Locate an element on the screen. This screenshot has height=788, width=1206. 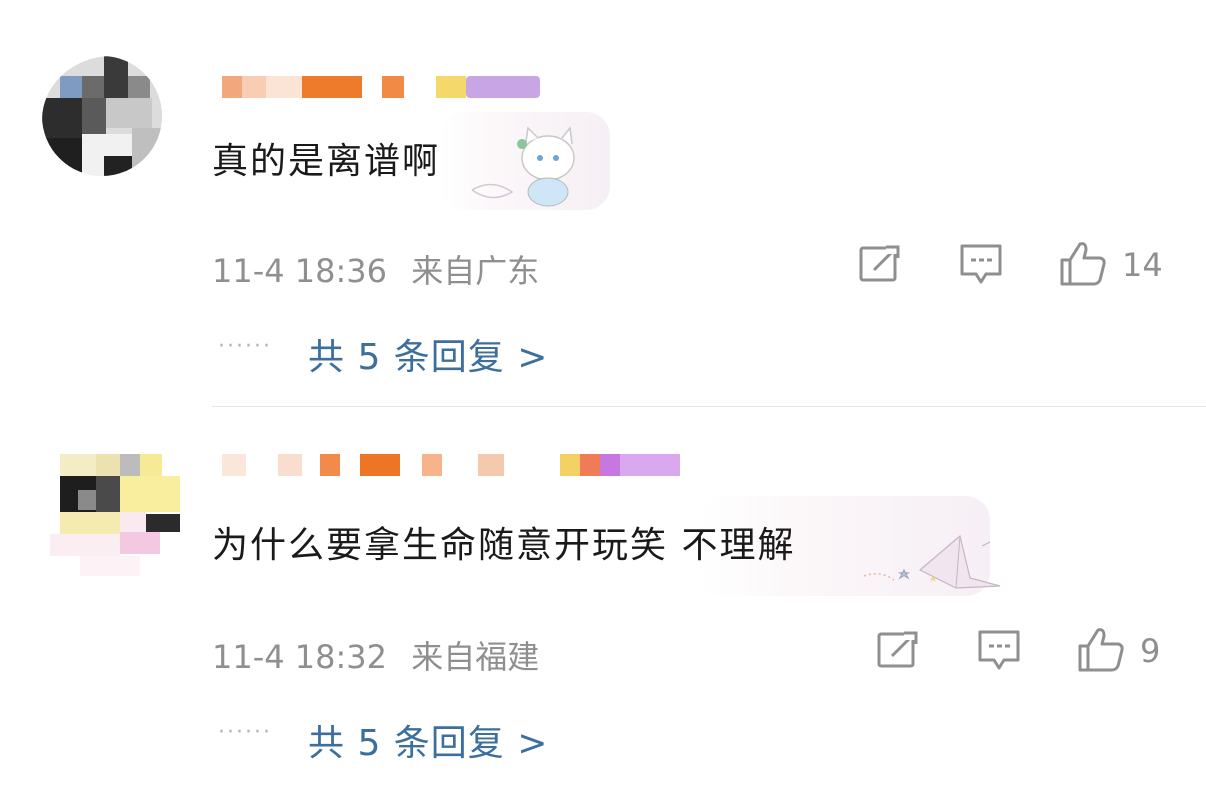
timestamp: 11-4 18:36 is located at coordinates (300, 271).